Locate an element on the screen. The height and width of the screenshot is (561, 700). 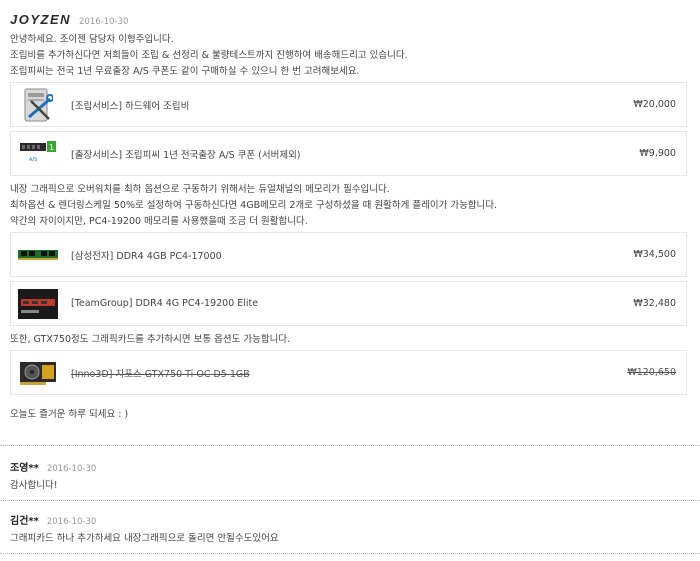
graphics-card-icon is located at coordinates (38, 373).